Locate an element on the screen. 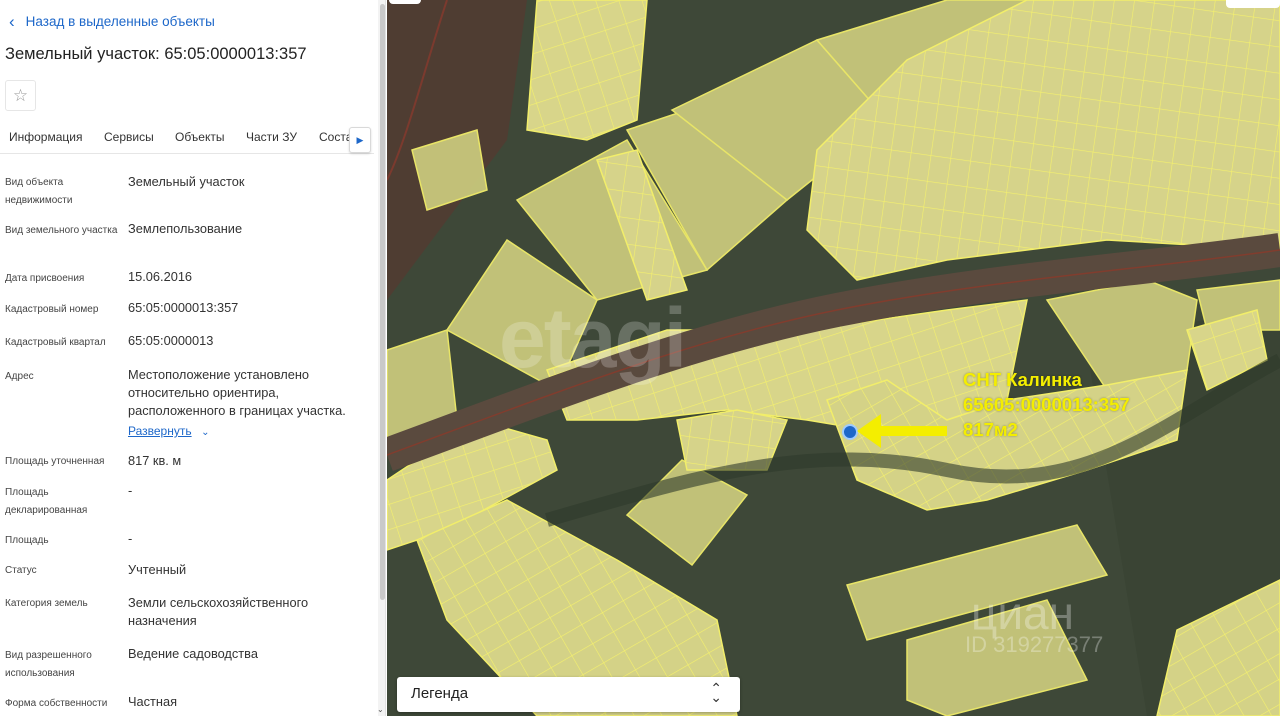 Image resolution: width=1280 pixels, height=716 pixels. row-label: Вид объекта недвижимости is located at coordinates (39, 191).